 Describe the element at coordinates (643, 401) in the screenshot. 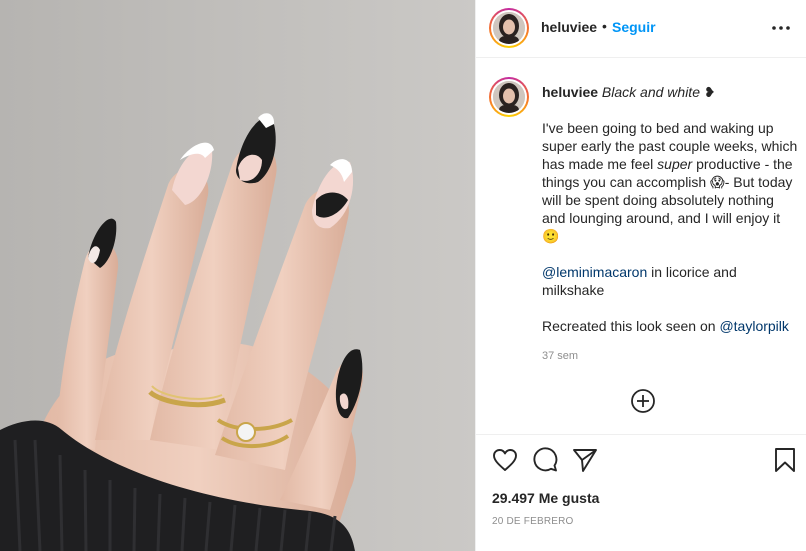

I see `add-comment-icon` at that location.